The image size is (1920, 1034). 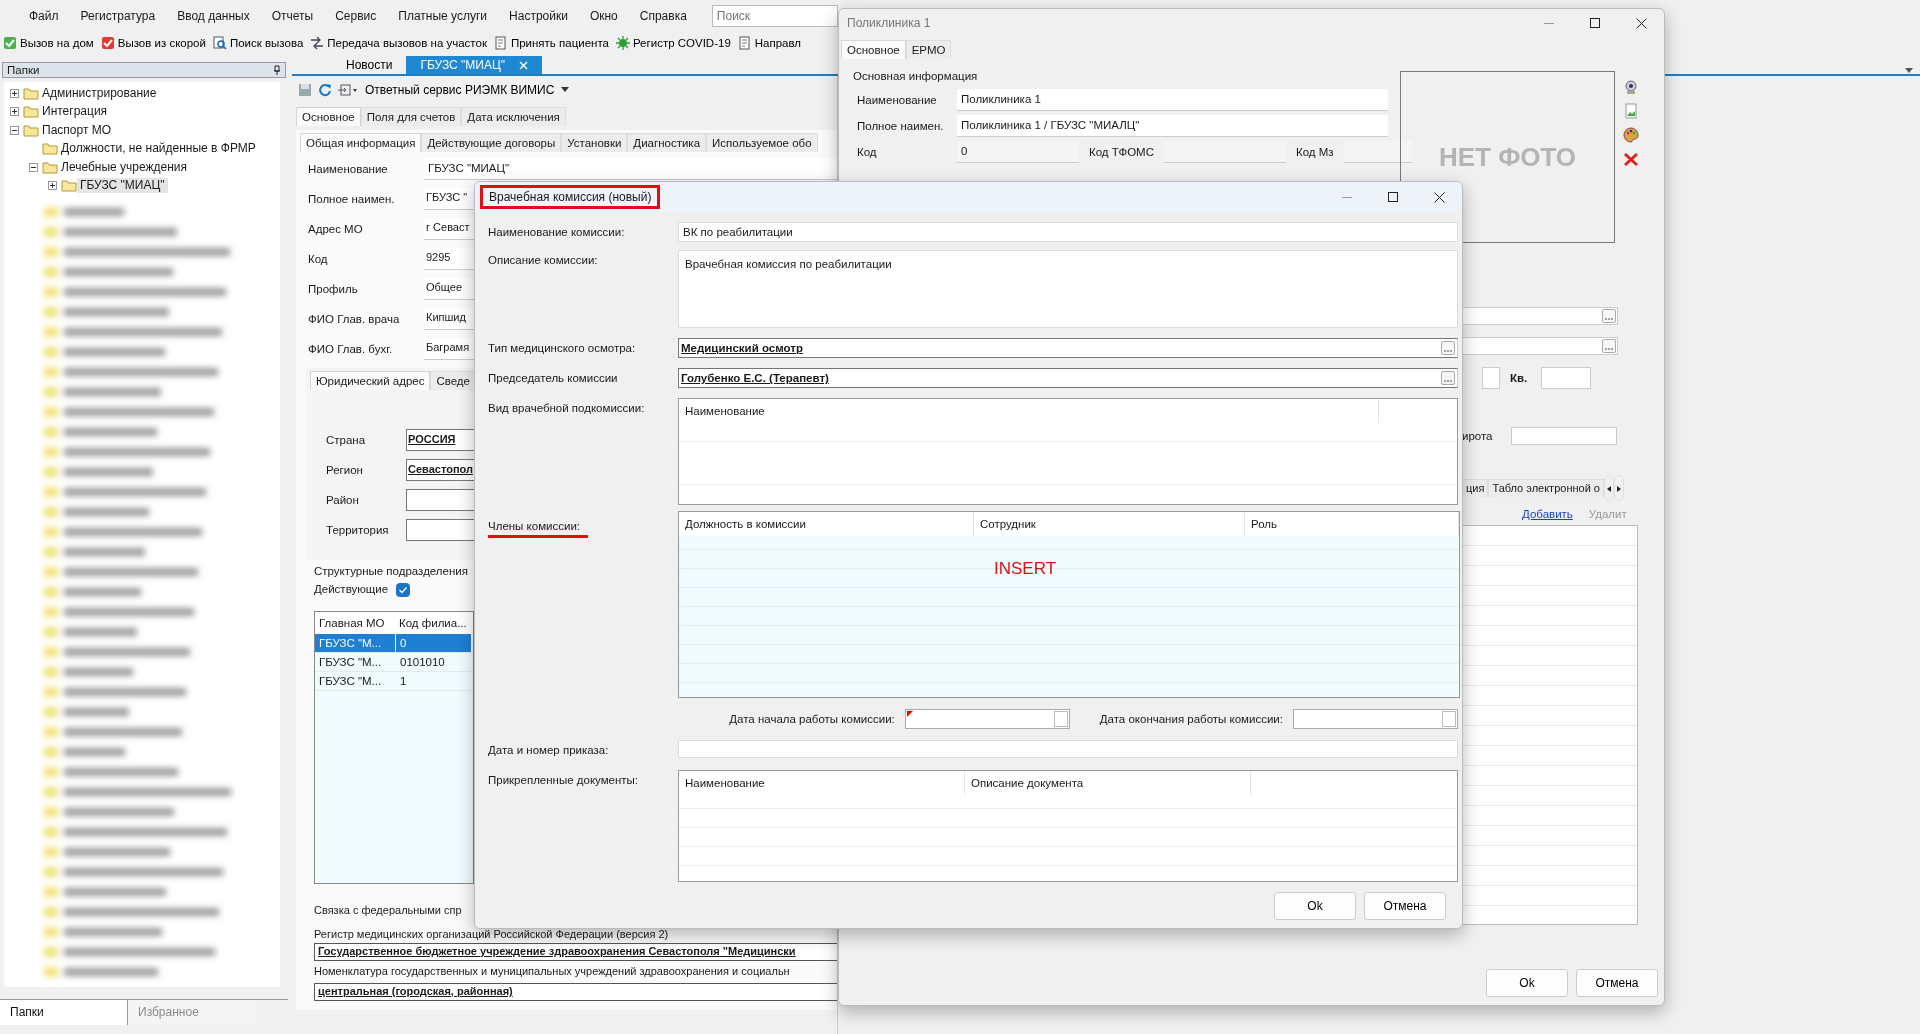 I want to click on input-field: Голубенко Е.С. (Терапевт), so click(x=1068, y=378).